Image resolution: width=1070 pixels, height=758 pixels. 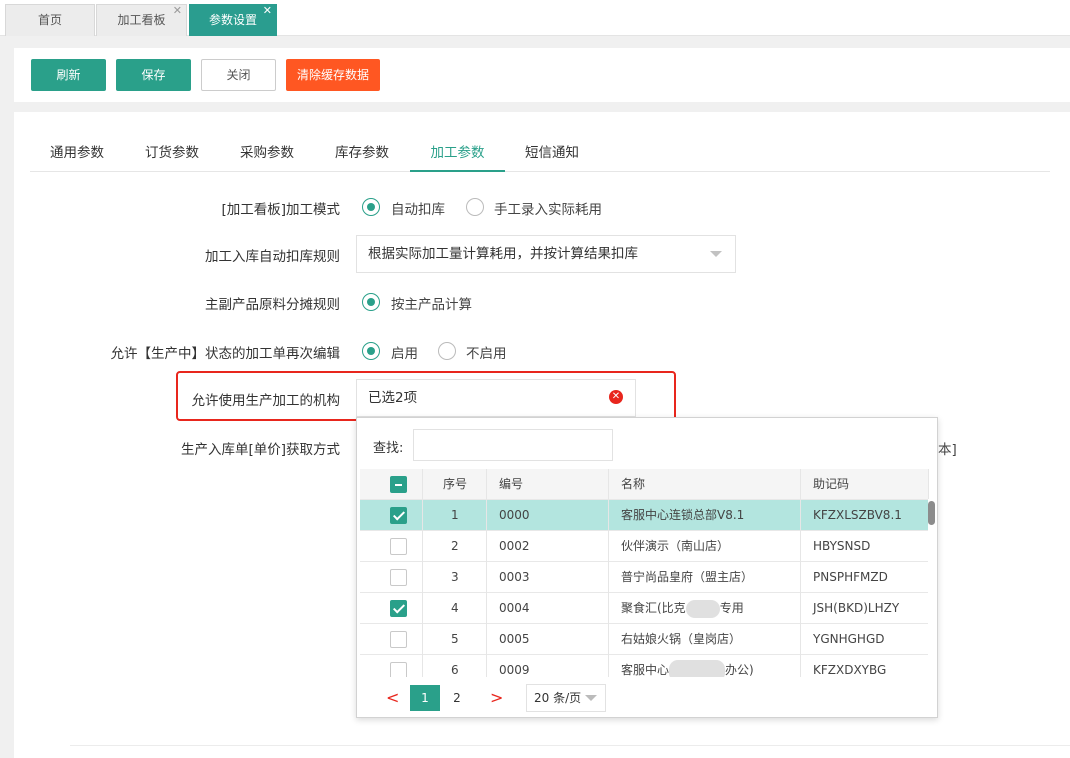 What do you see at coordinates (457, 148) in the screenshot?
I see `tab-processing-params: 加工参数` at bounding box center [457, 148].